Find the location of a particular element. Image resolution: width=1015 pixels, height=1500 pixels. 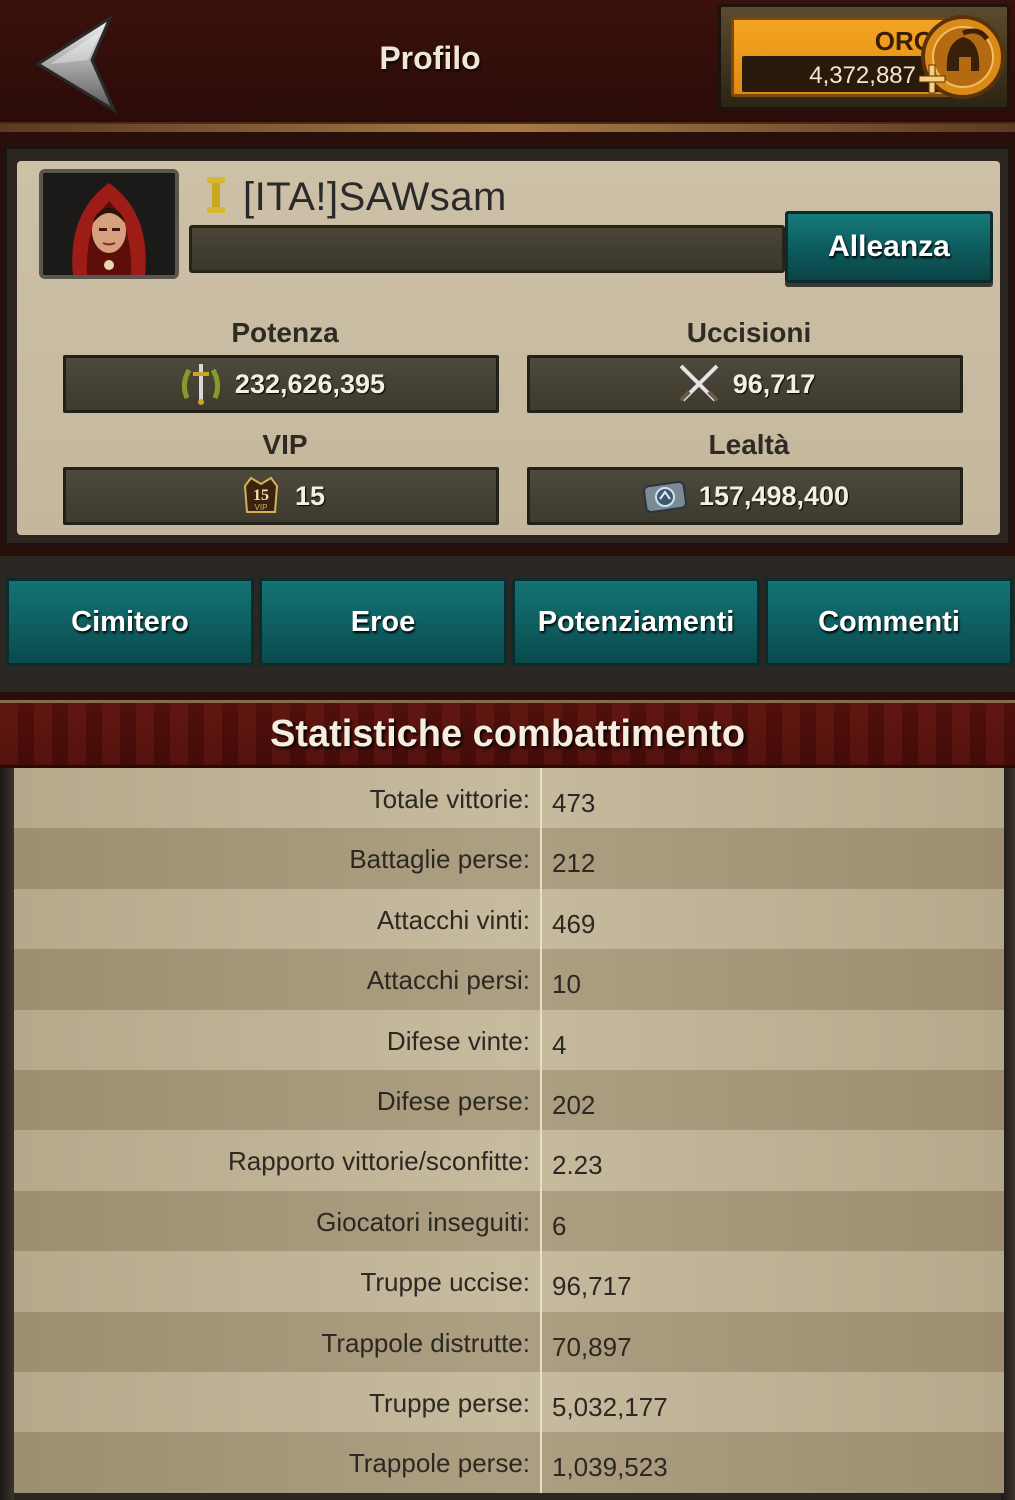

vip-box: 15 VIP 15 is located at coordinates (281, 496).